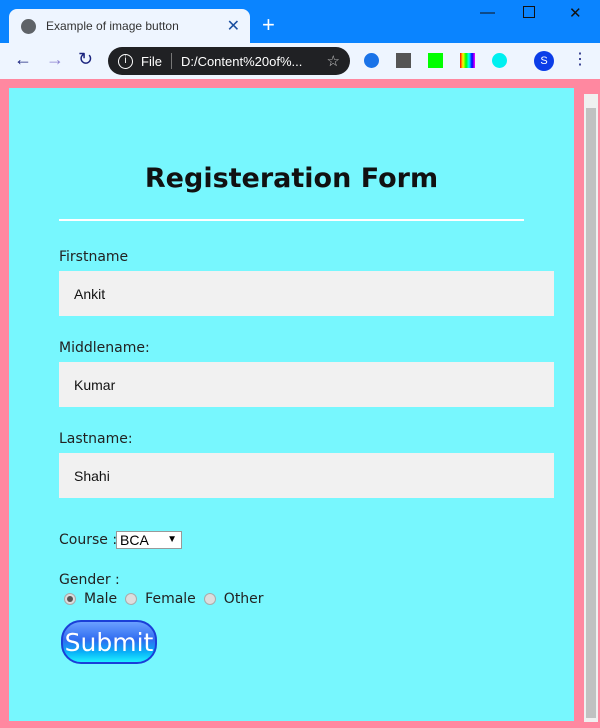 The width and height of the screenshot is (600, 728). Describe the element at coordinates (89, 580) in the screenshot. I see `gender-label: Gender :` at that location.